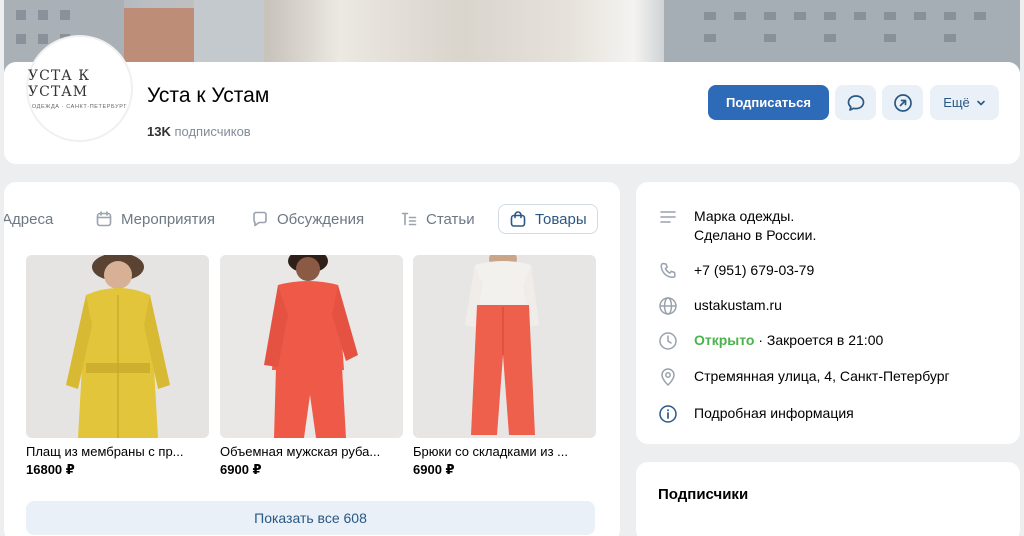 This screenshot has height=536, width=1024. What do you see at coordinates (956, 102) in the screenshot?
I see `more-label: Ещё` at bounding box center [956, 102].